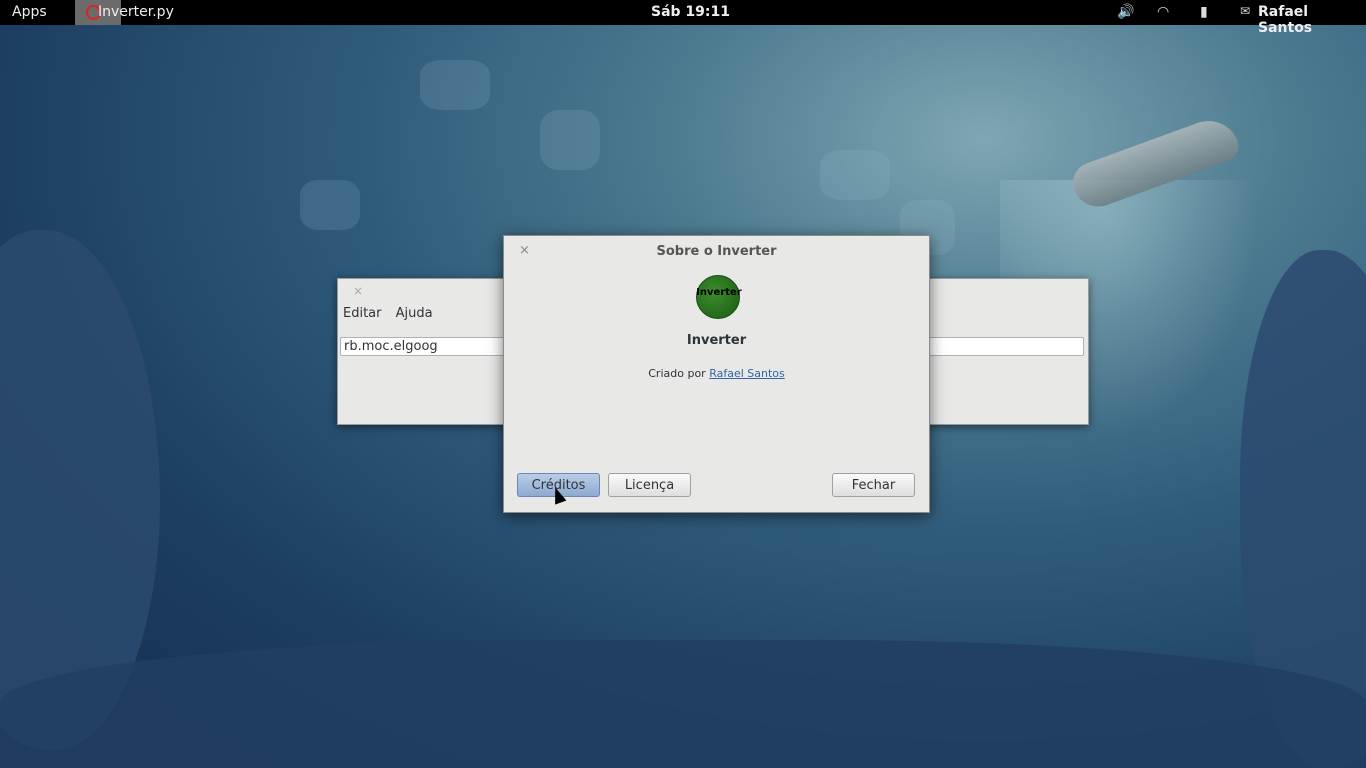  Describe the element at coordinates (716, 340) in the screenshot. I see `app-name: Inverter` at that location.